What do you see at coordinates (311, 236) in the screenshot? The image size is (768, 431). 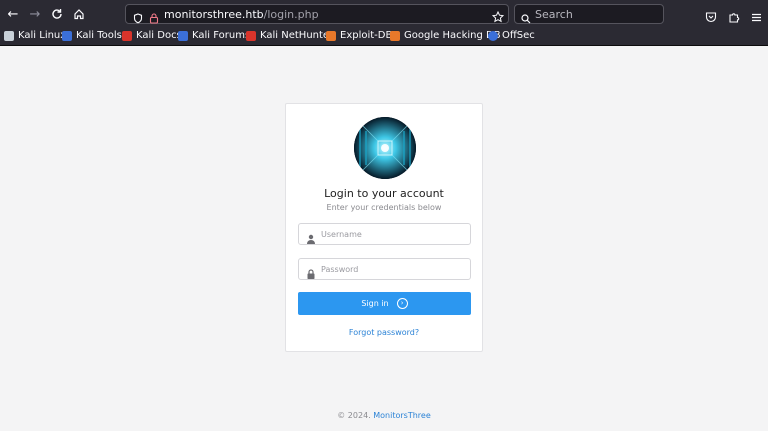 I see `user-icon` at bounding box center [311, 236].